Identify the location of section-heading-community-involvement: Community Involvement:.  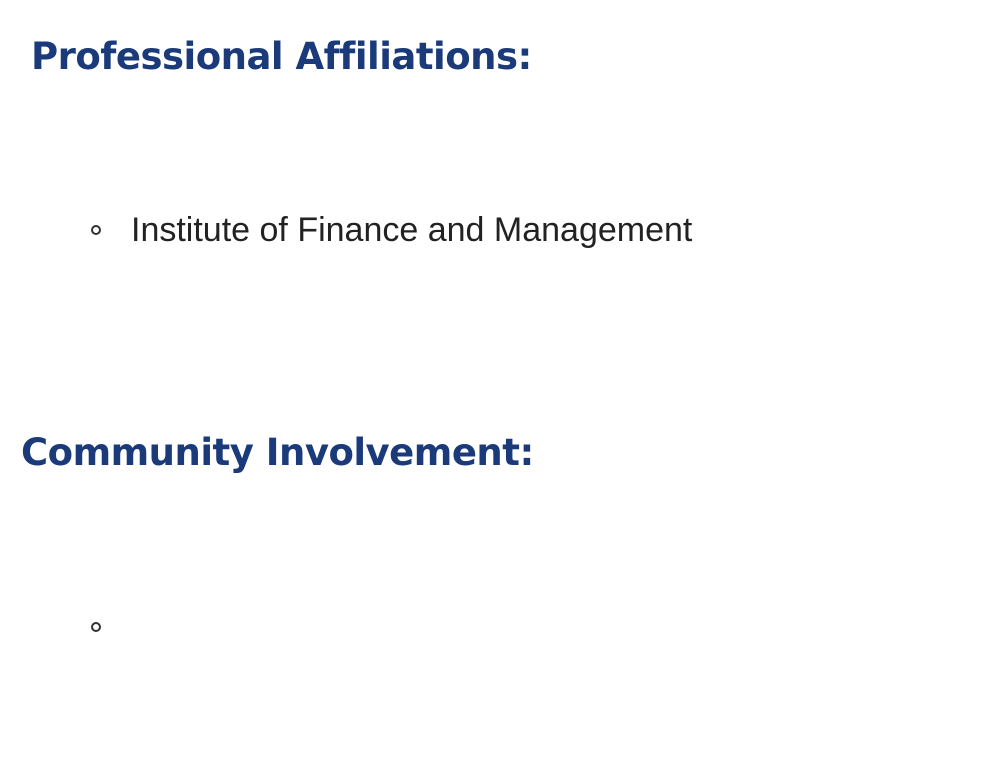
(277, 452).